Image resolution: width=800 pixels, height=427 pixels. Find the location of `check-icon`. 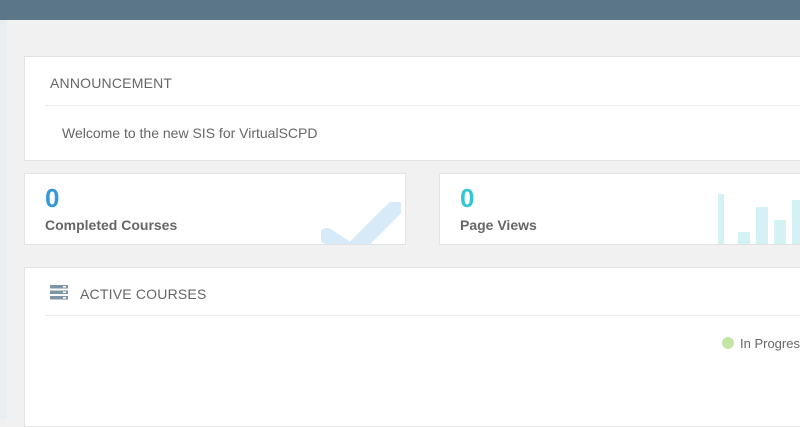

check-icon is located at coordinates (361, 223).